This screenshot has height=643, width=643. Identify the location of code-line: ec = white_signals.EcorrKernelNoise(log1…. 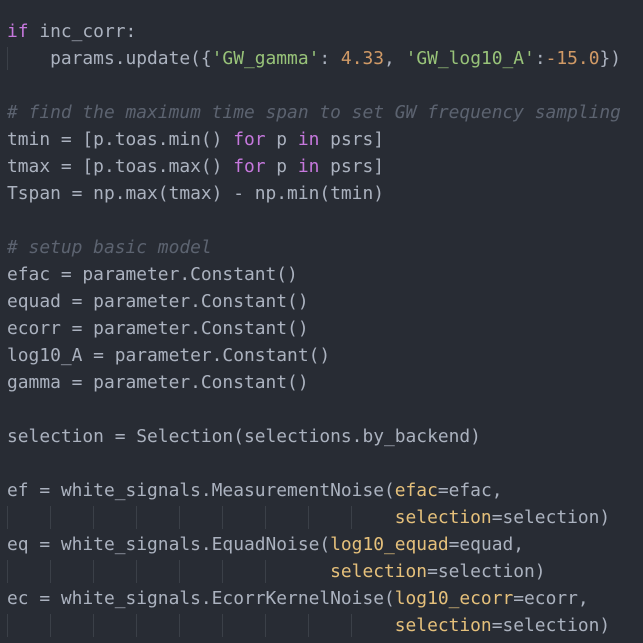
(314, 598).